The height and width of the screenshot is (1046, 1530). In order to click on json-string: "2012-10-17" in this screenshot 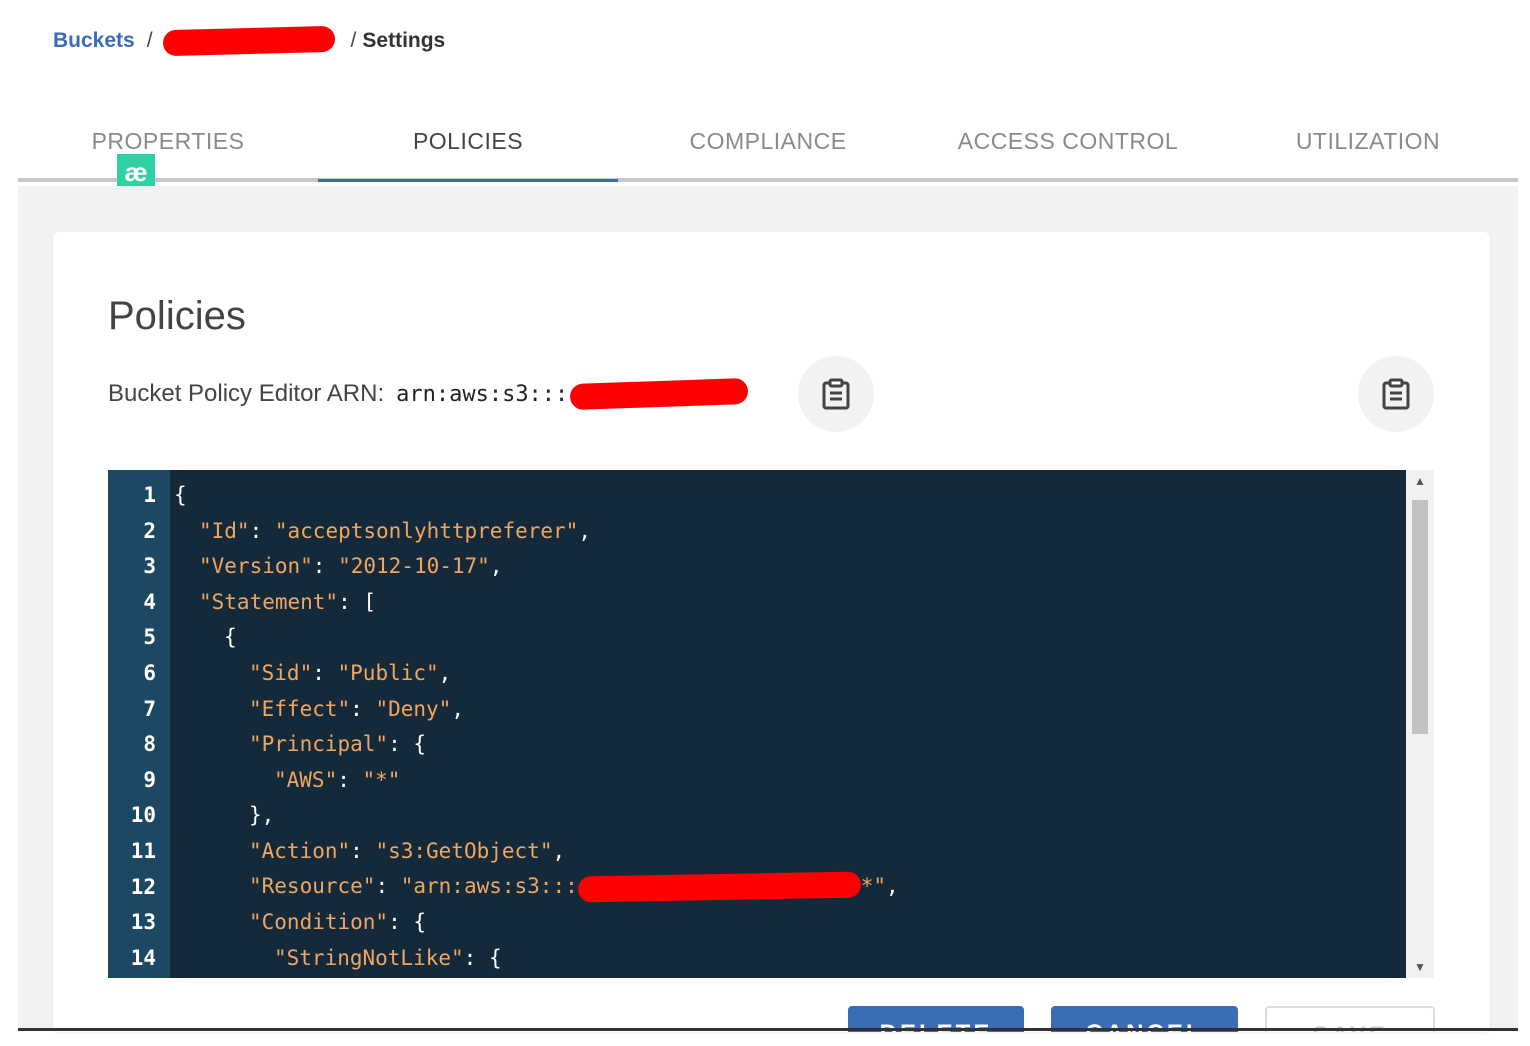, I will do `click(414, 566)`.